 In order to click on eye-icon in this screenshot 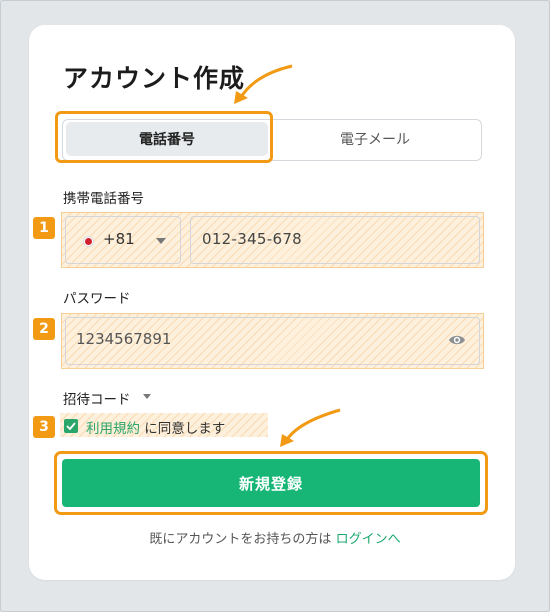, I will do `click(457, 340)`.